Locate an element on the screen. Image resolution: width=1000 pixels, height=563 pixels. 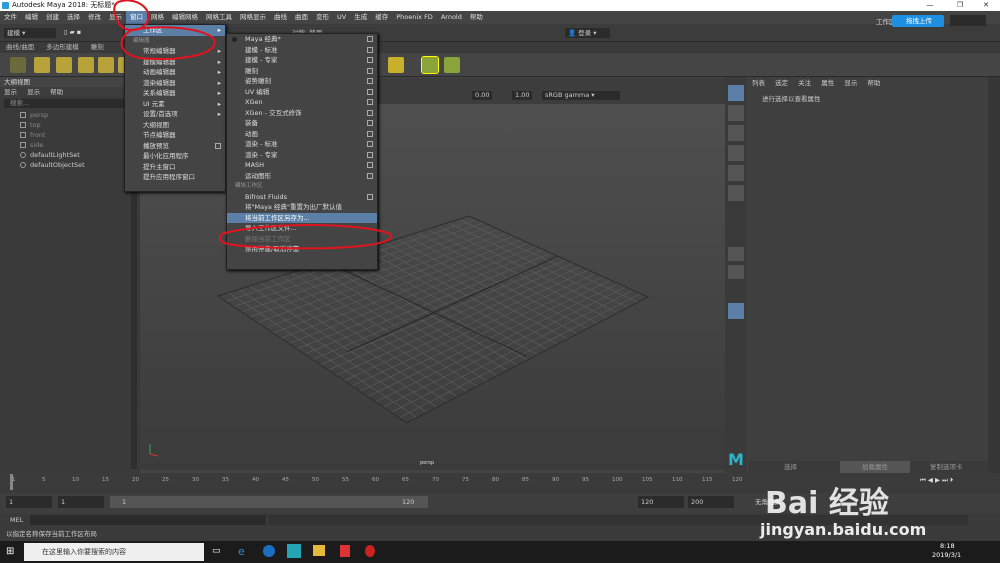
render-icon is located at coordinates (396, 65).